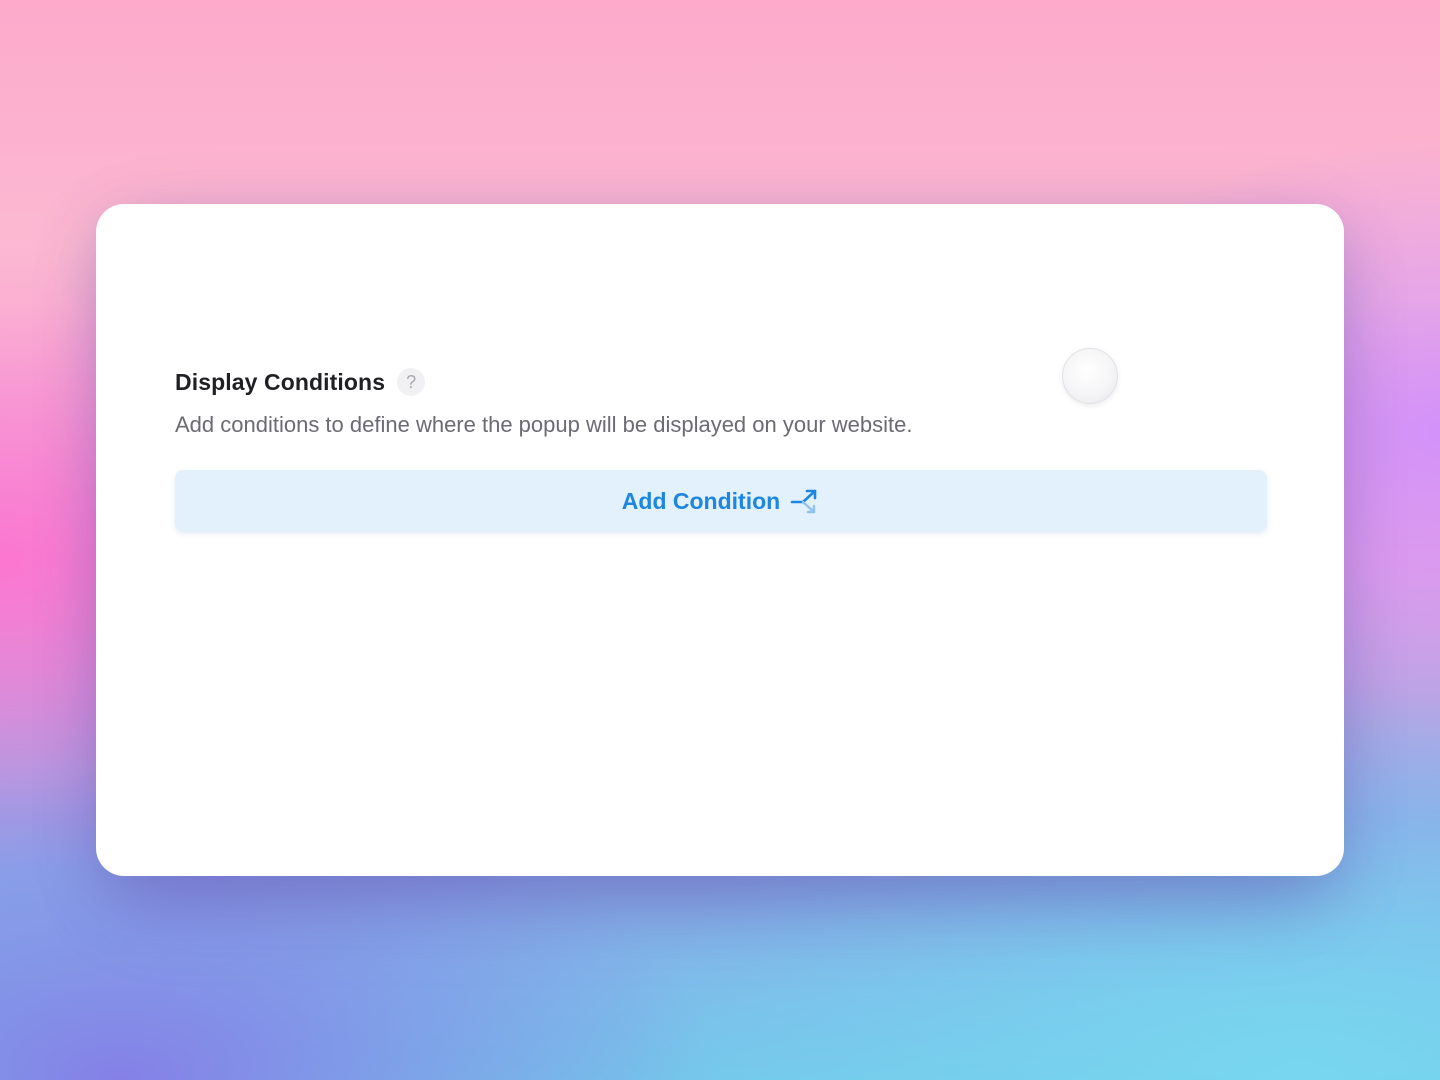 The height and width of the screenshot is (1080, 1440). I want to click on section-title: Display Conditions, so click(280, 381).